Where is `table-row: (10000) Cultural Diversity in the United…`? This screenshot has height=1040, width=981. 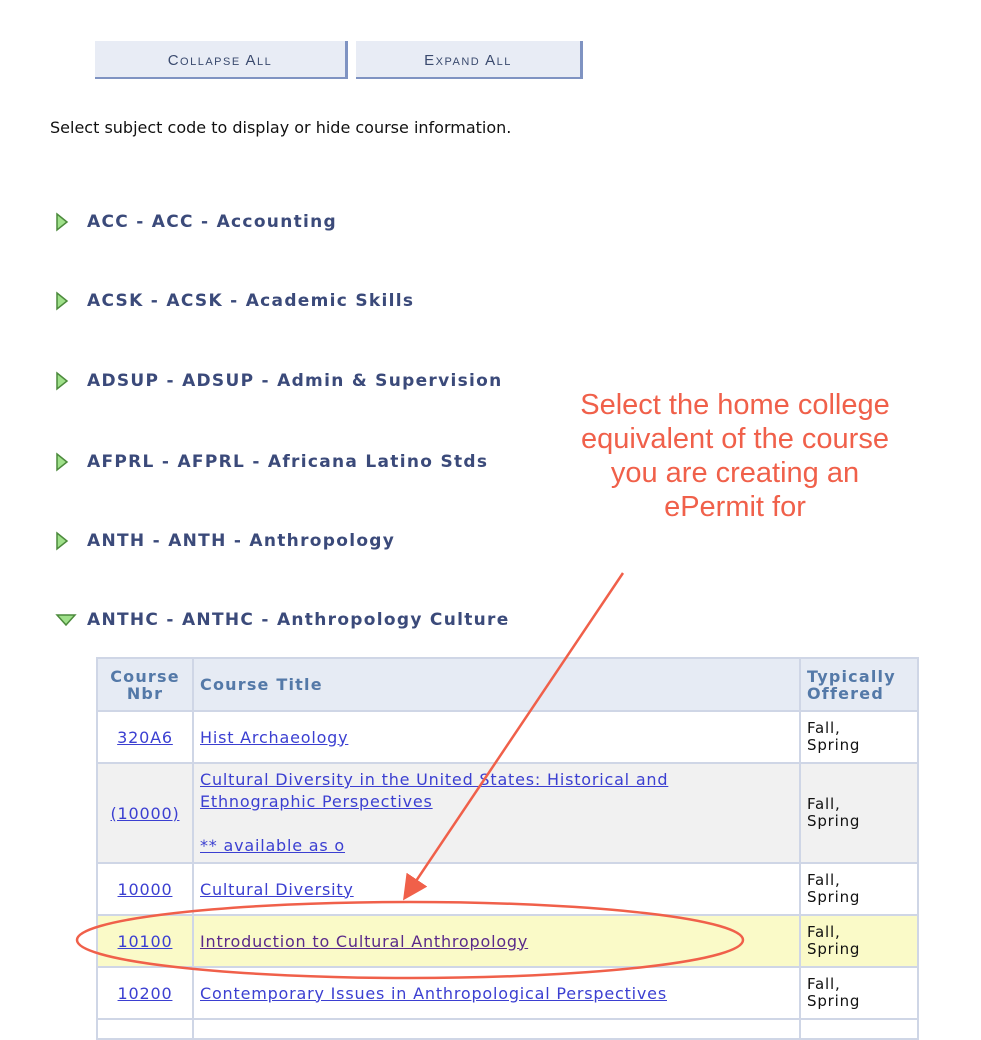
table-row: (10000) Cultural Diversity in the United… is located at coordinates (507, 813).